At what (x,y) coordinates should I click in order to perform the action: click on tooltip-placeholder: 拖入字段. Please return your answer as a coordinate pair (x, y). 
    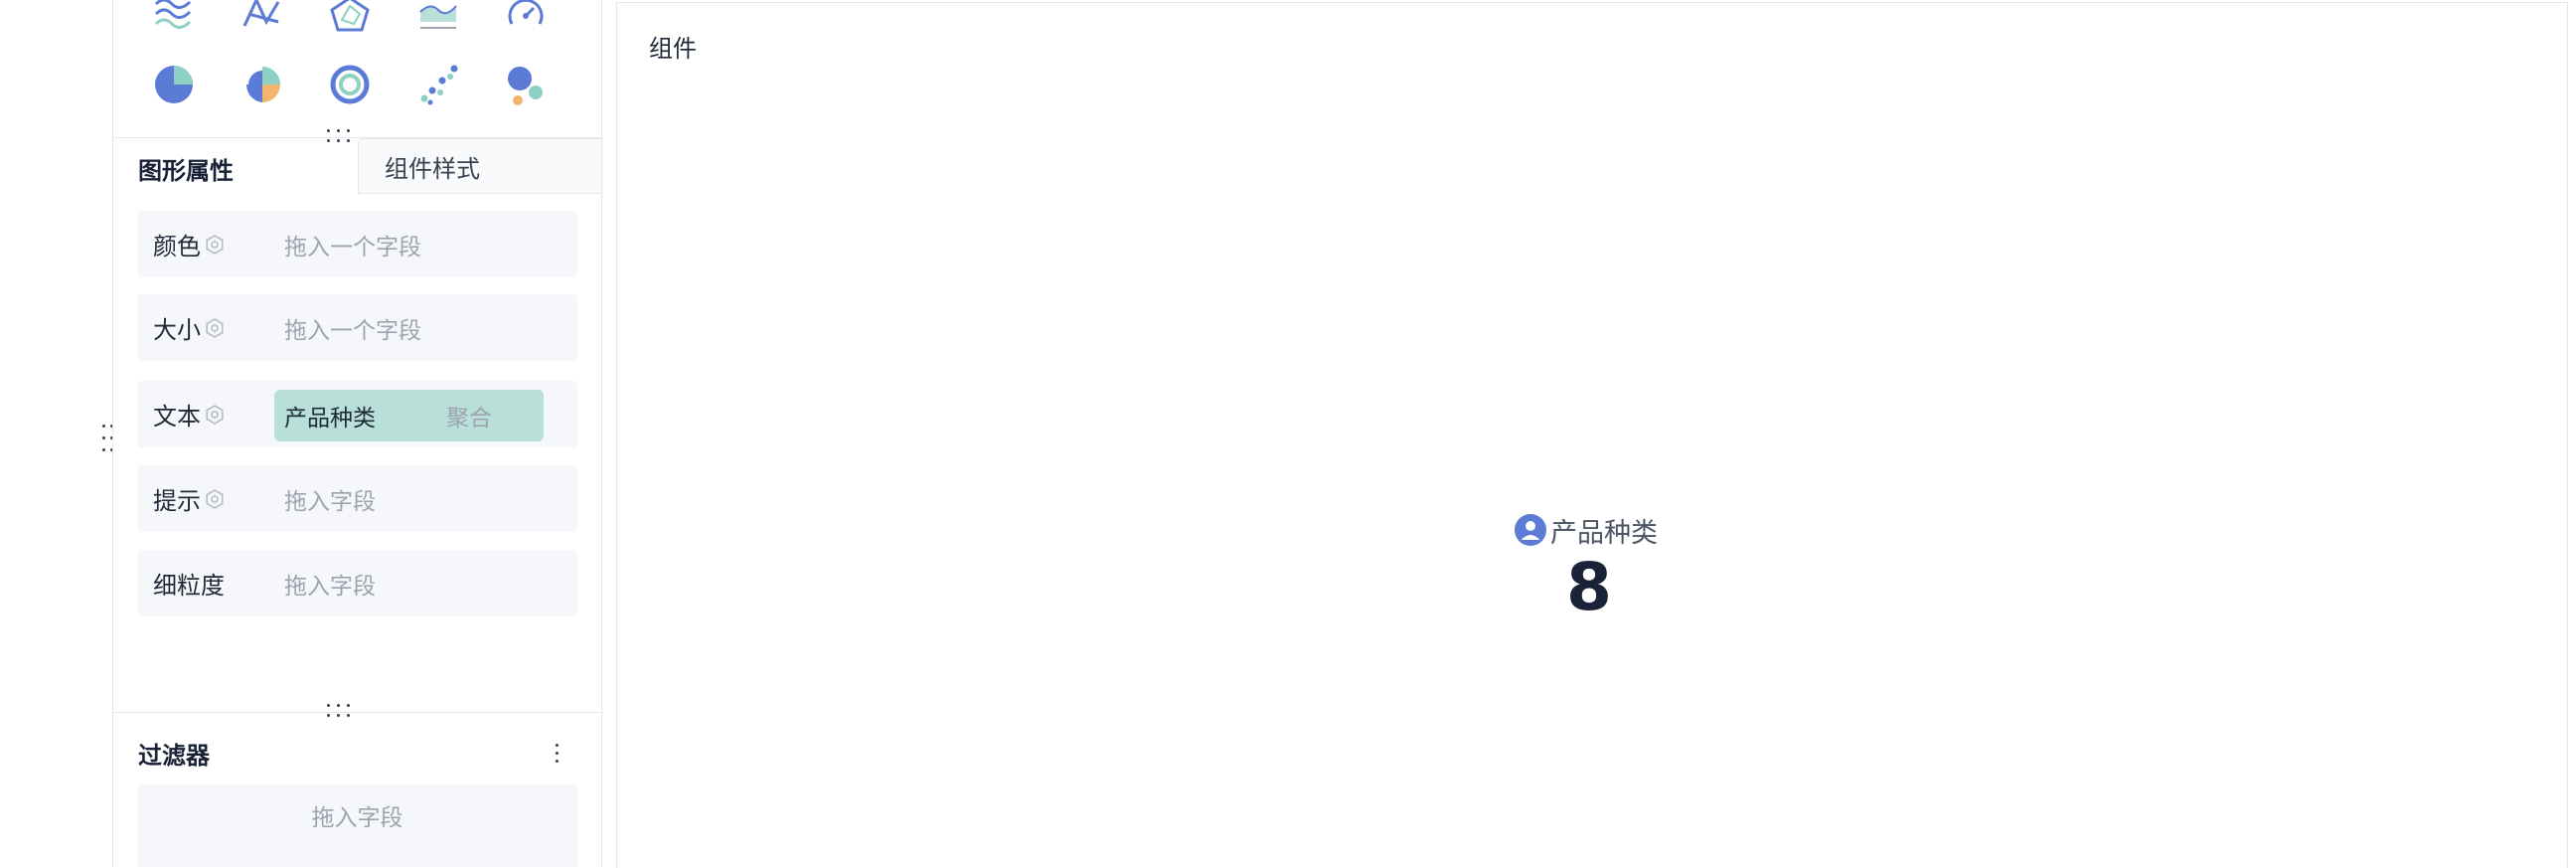
    Looking at the image, I should click on (330, 502).